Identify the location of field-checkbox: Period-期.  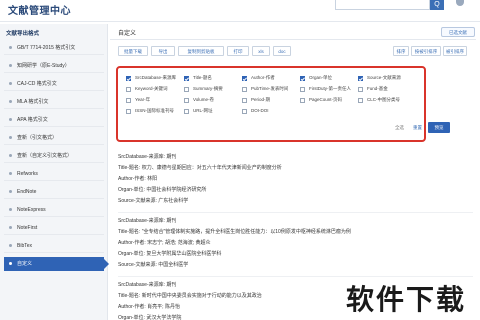
(256, 100).